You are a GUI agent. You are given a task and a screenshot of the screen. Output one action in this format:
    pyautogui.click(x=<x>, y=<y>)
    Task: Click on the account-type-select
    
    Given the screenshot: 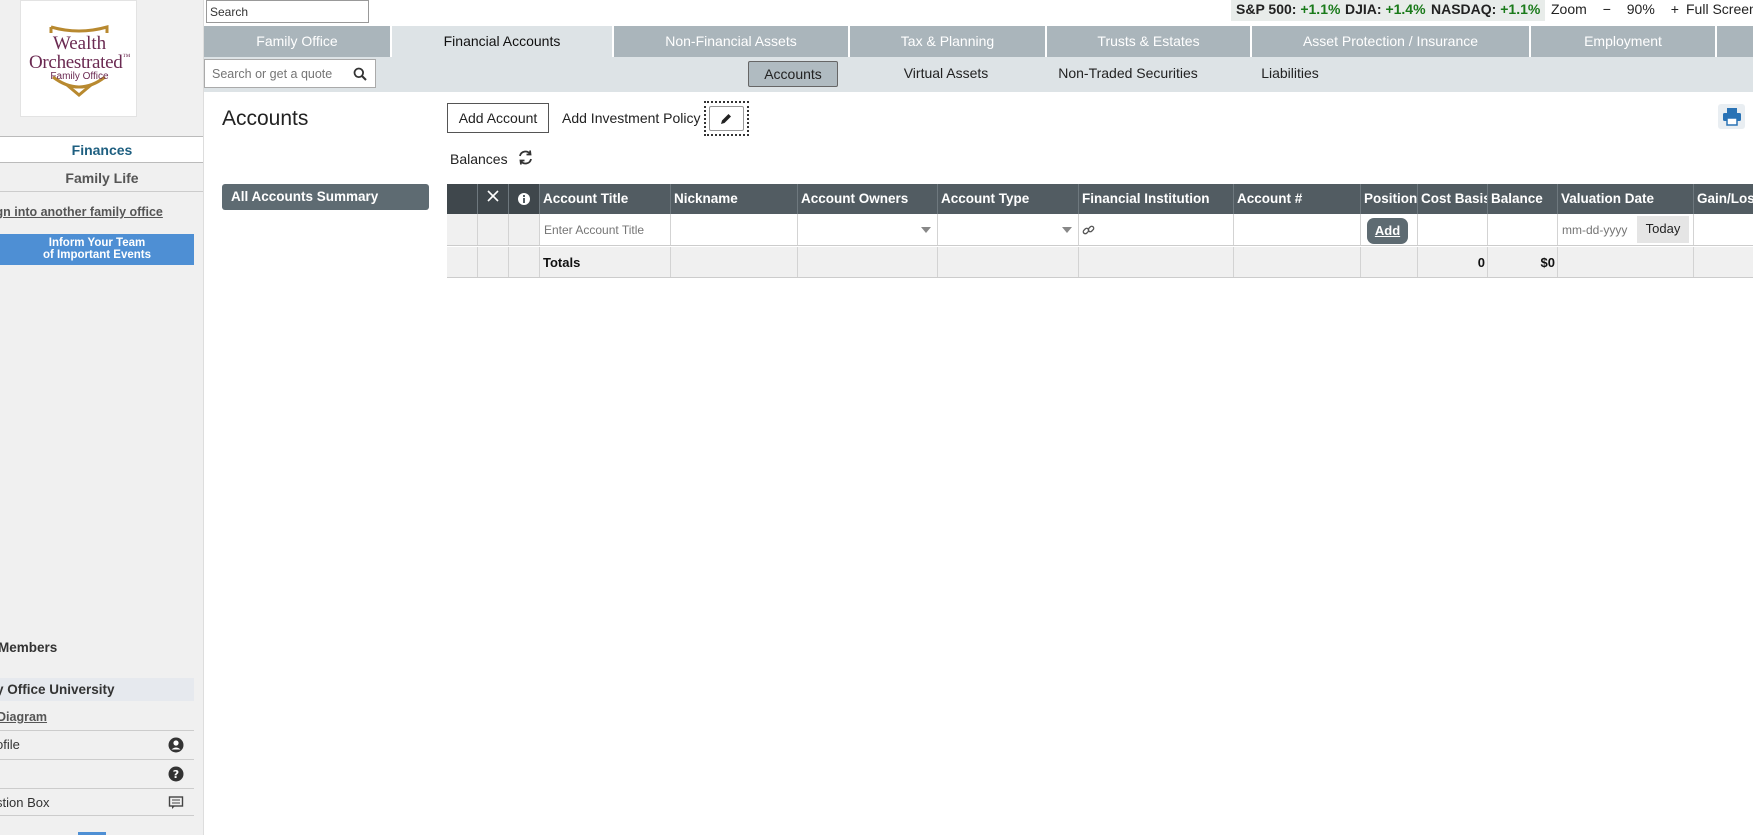 What is the action you would take?
    pyautogui.click(x=1007, y=229)
    